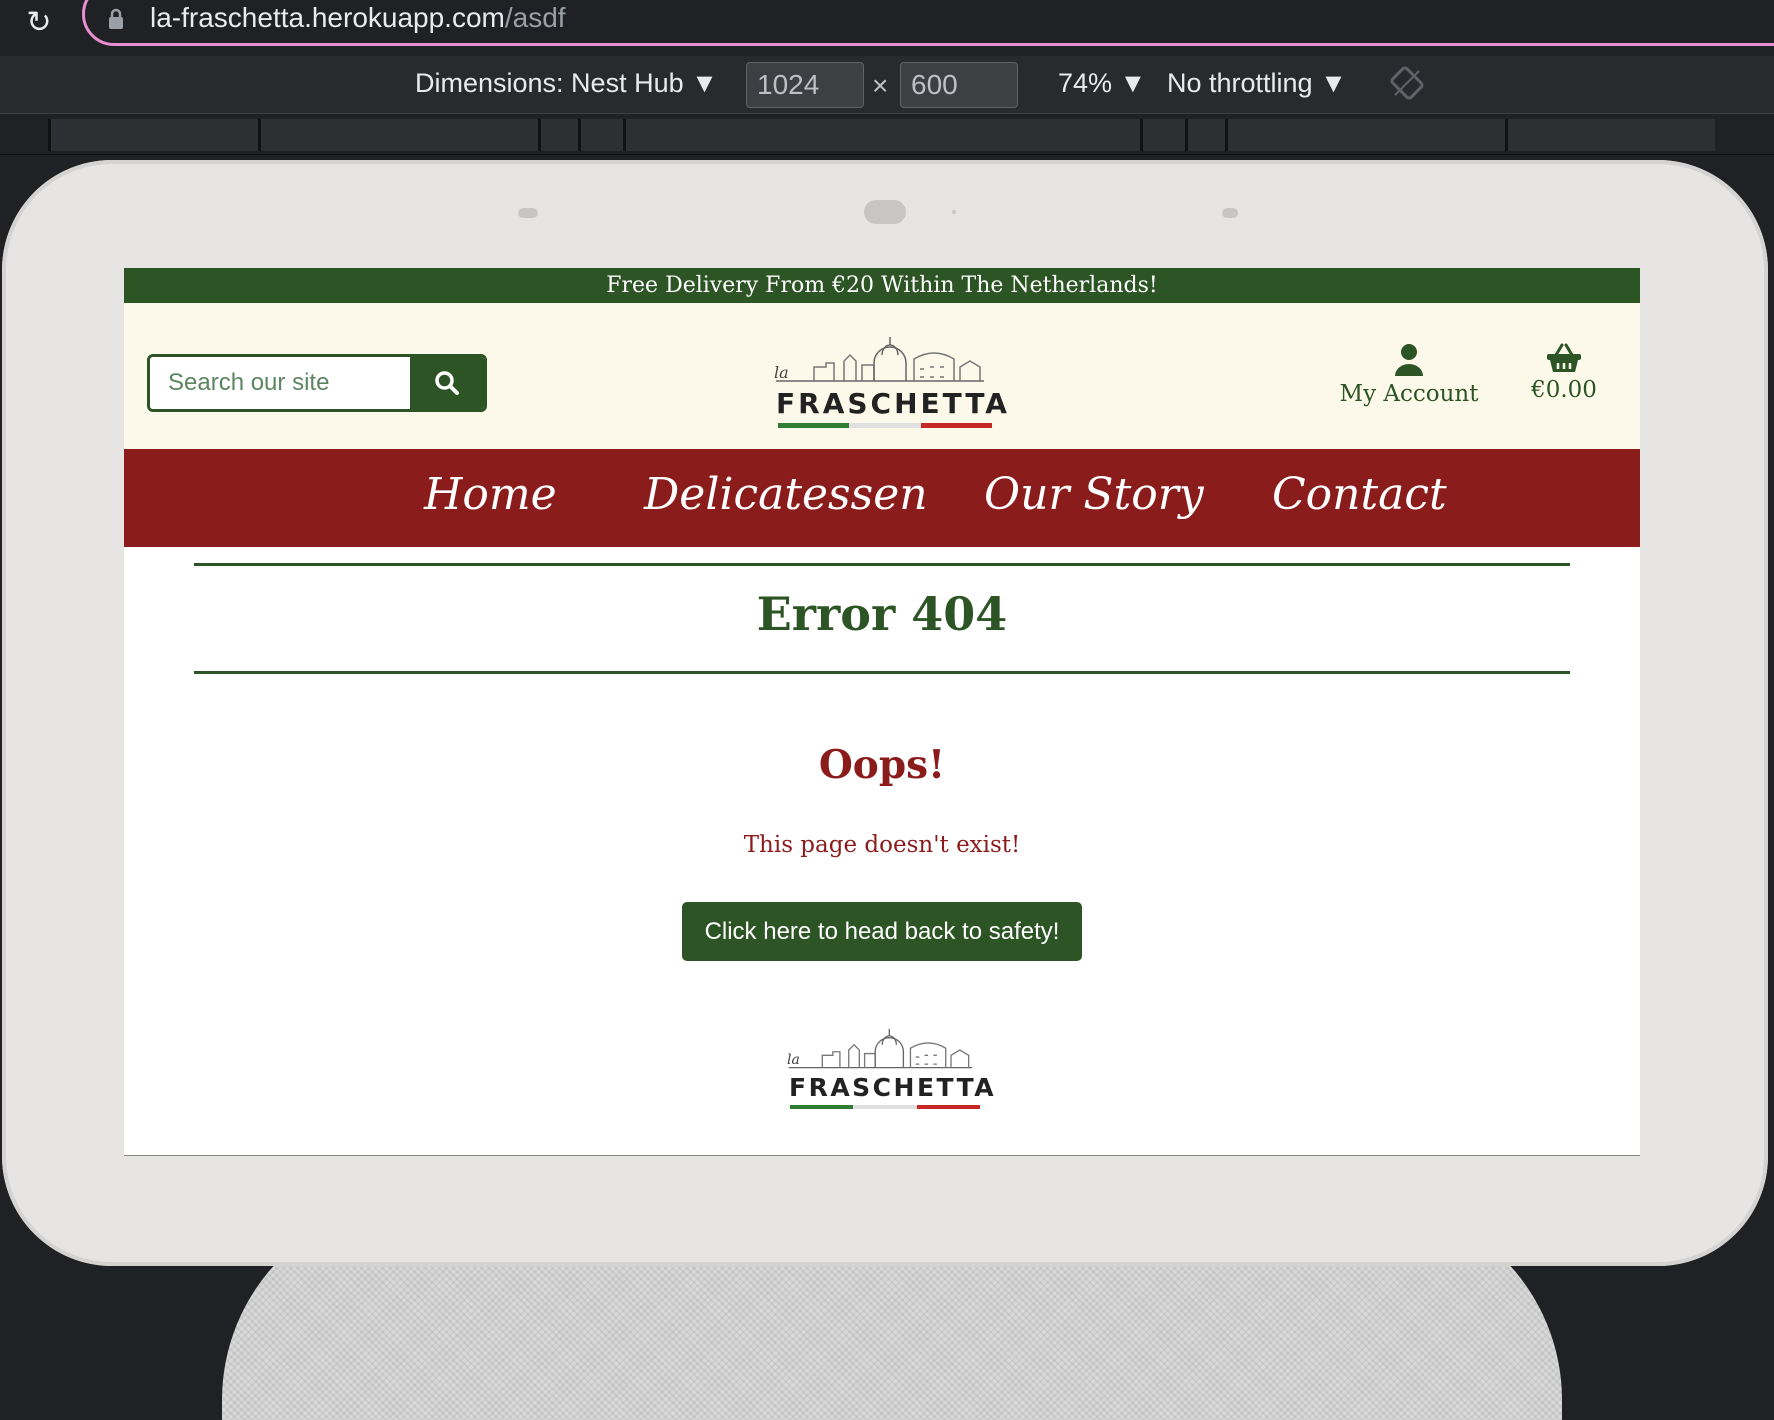  What do you see at coordinates (882, 614) in the screenshot?
I see `page-title: Error 404` at bounding box center [882, 614].